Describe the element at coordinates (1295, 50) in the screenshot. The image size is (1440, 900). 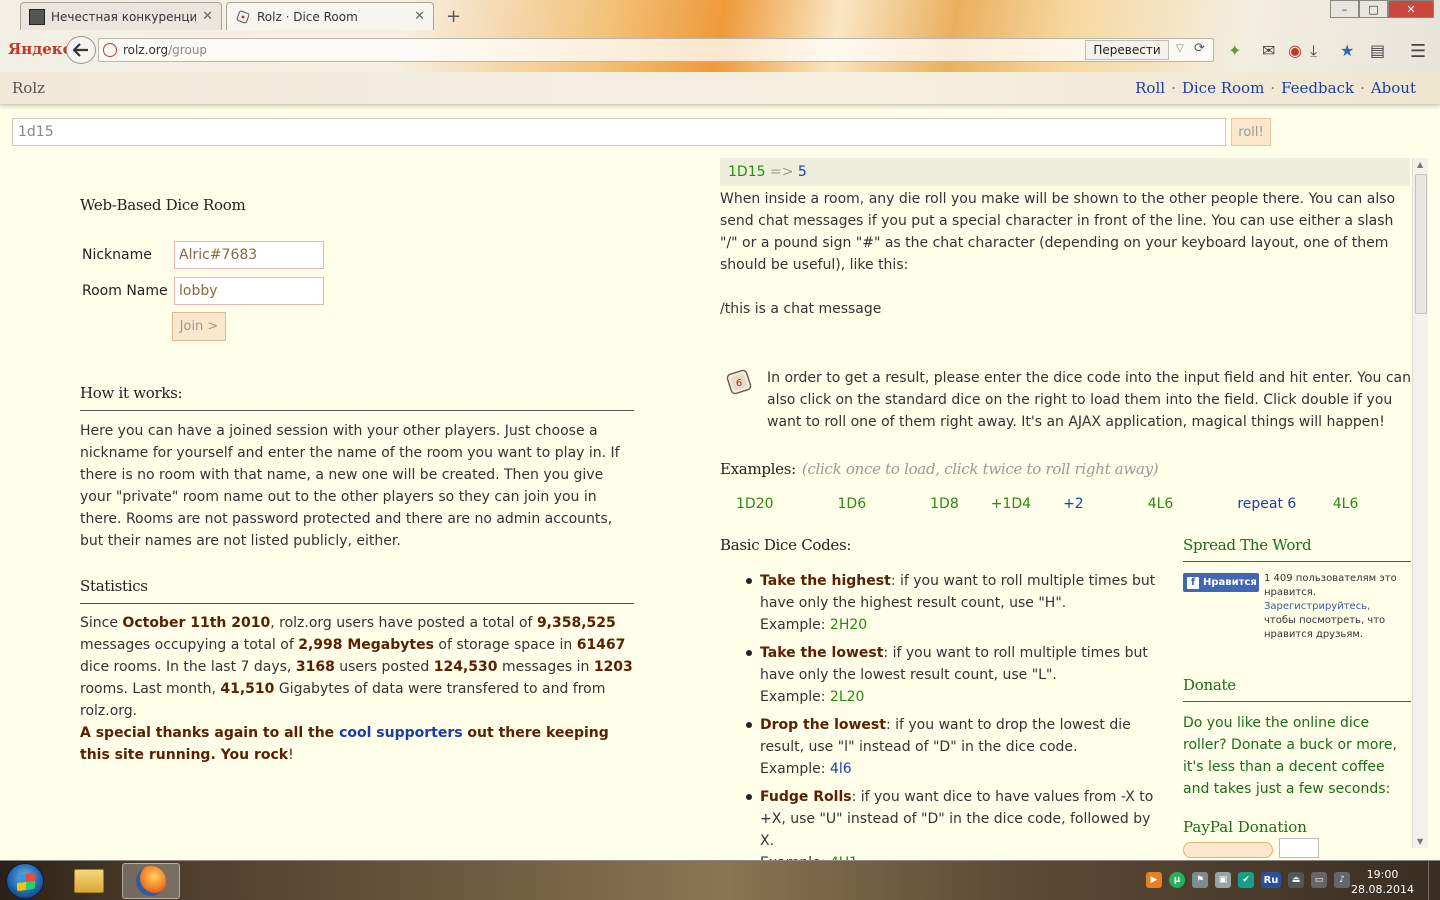
I see `eye-addon-icon: ◉` at that location.